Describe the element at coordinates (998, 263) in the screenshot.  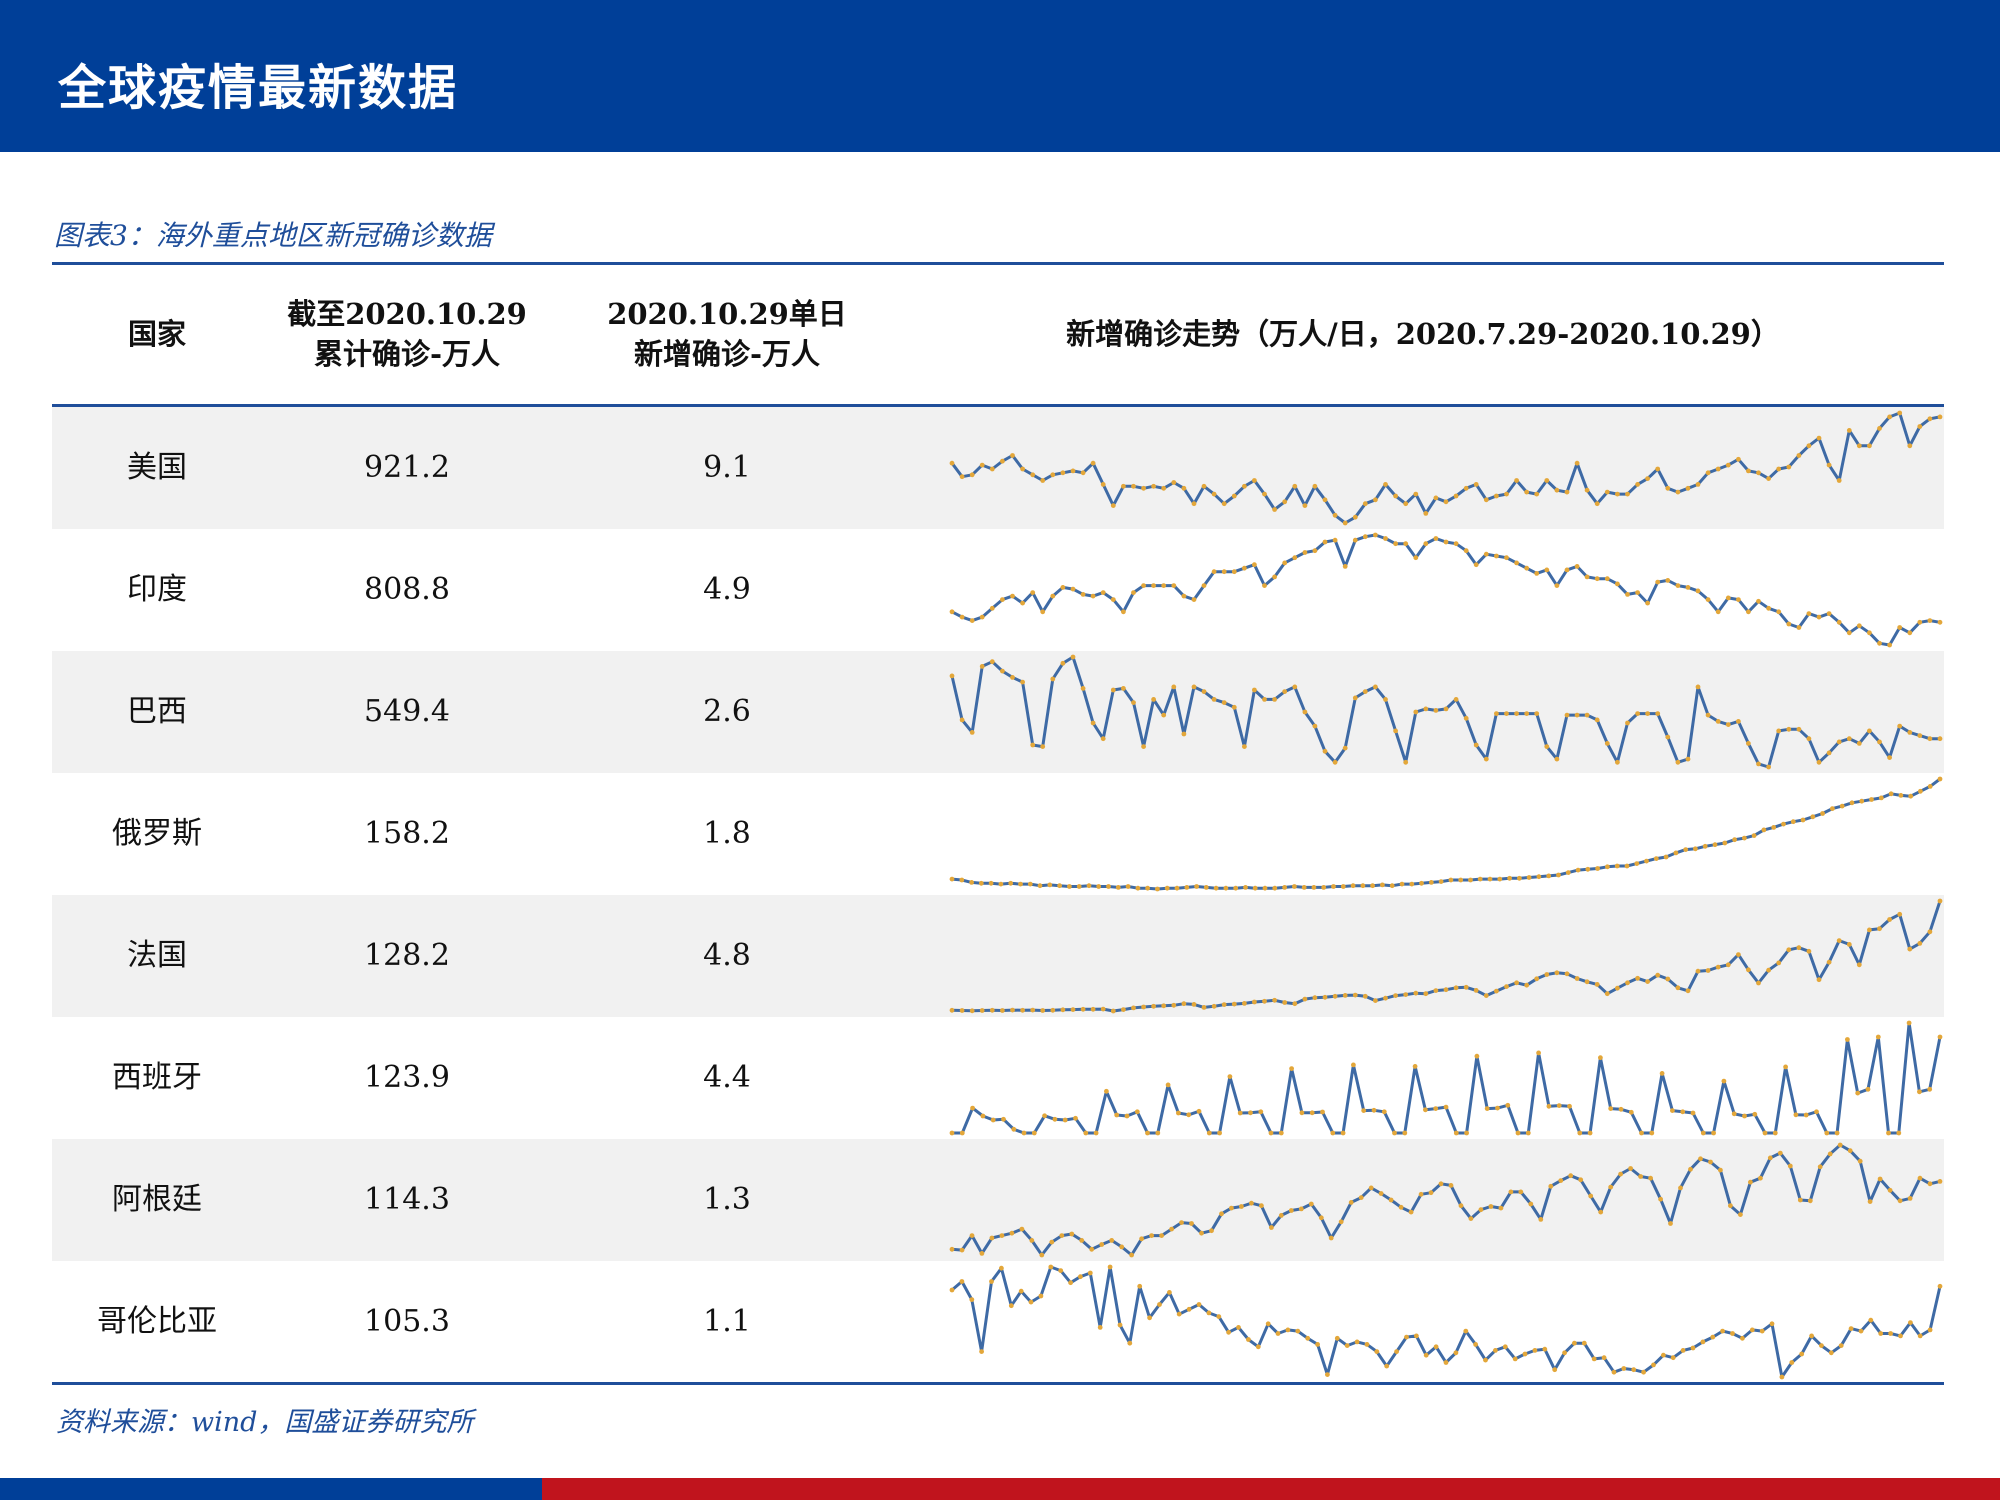
I see `table-top-rule` at that location.